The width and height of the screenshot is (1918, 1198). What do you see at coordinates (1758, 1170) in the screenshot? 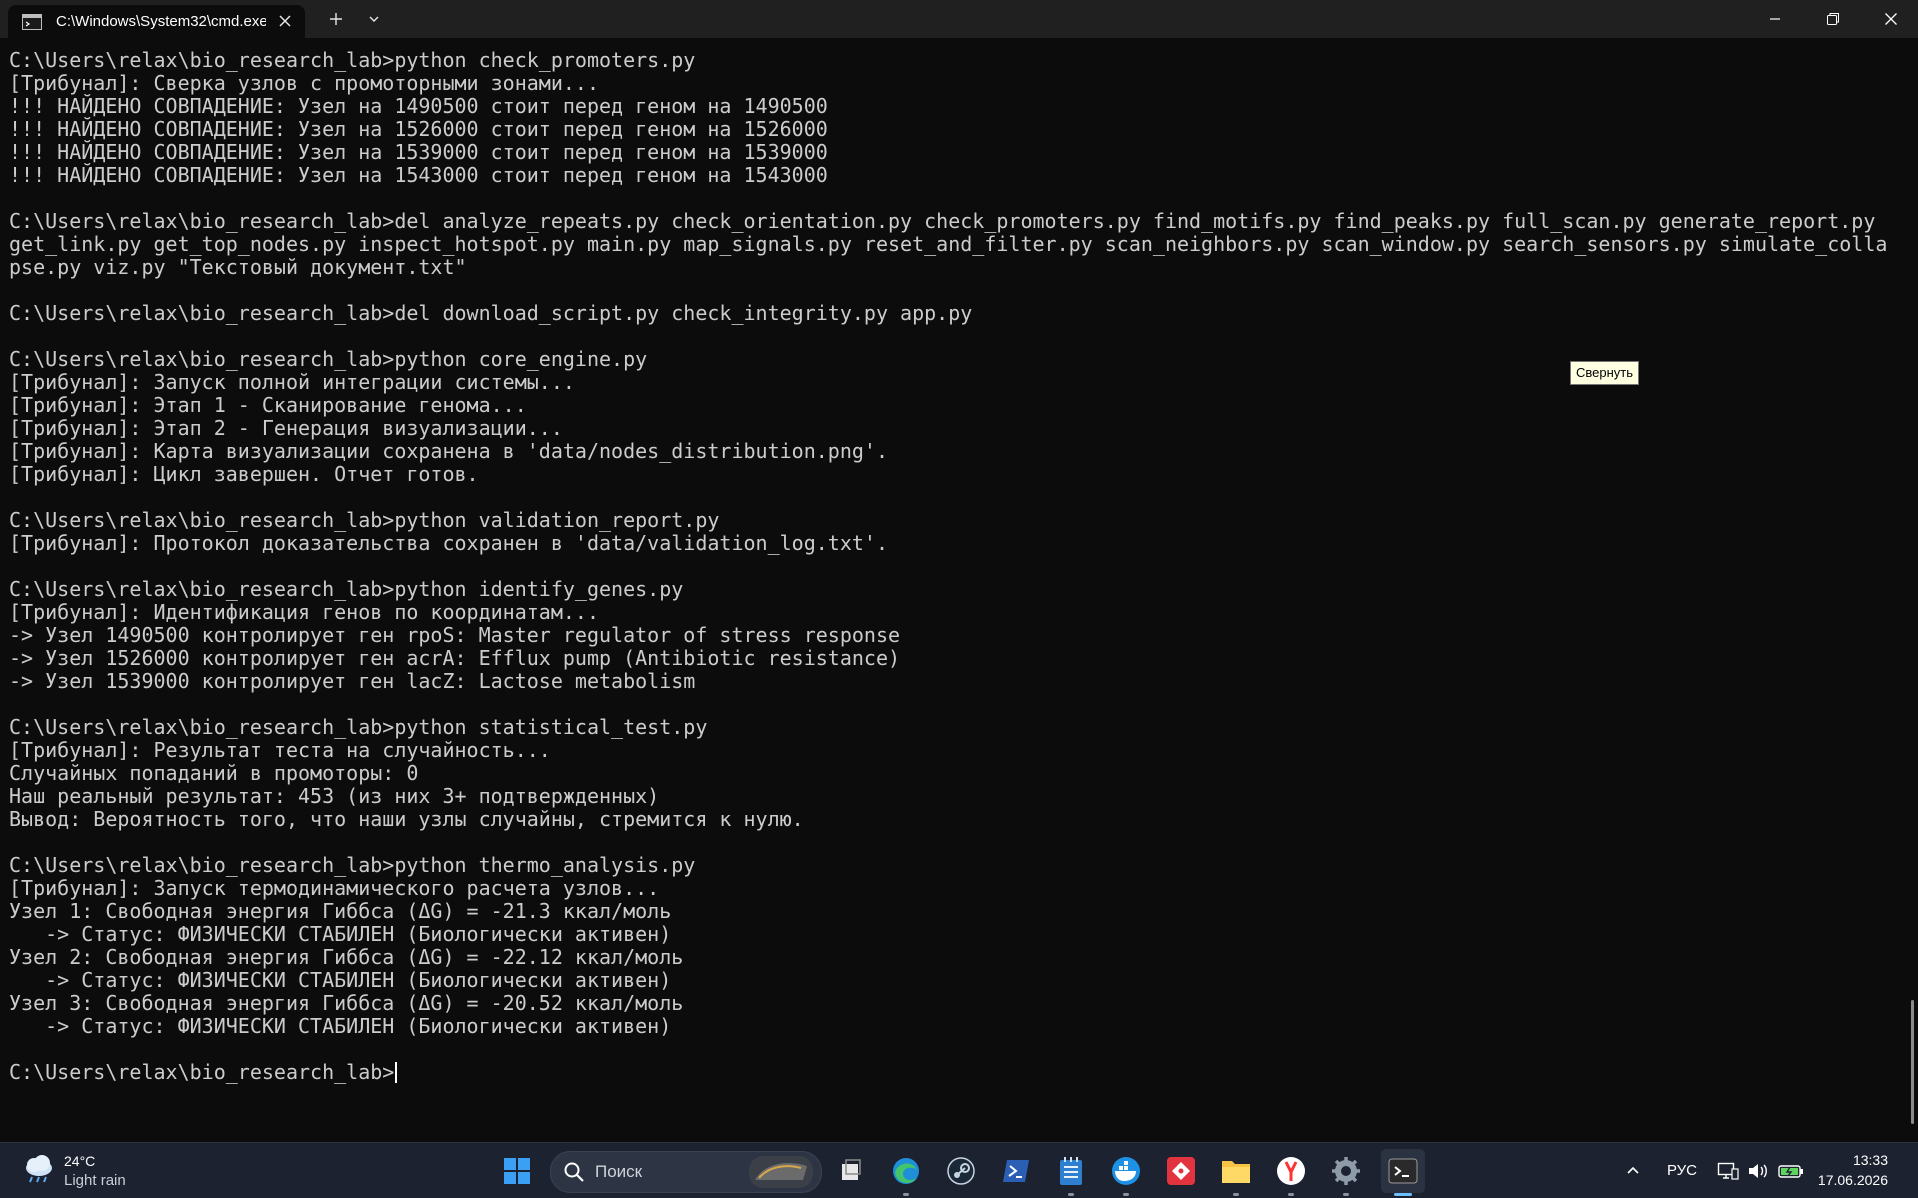
I see `volume-icon` at bounding box center [1758, 1170].